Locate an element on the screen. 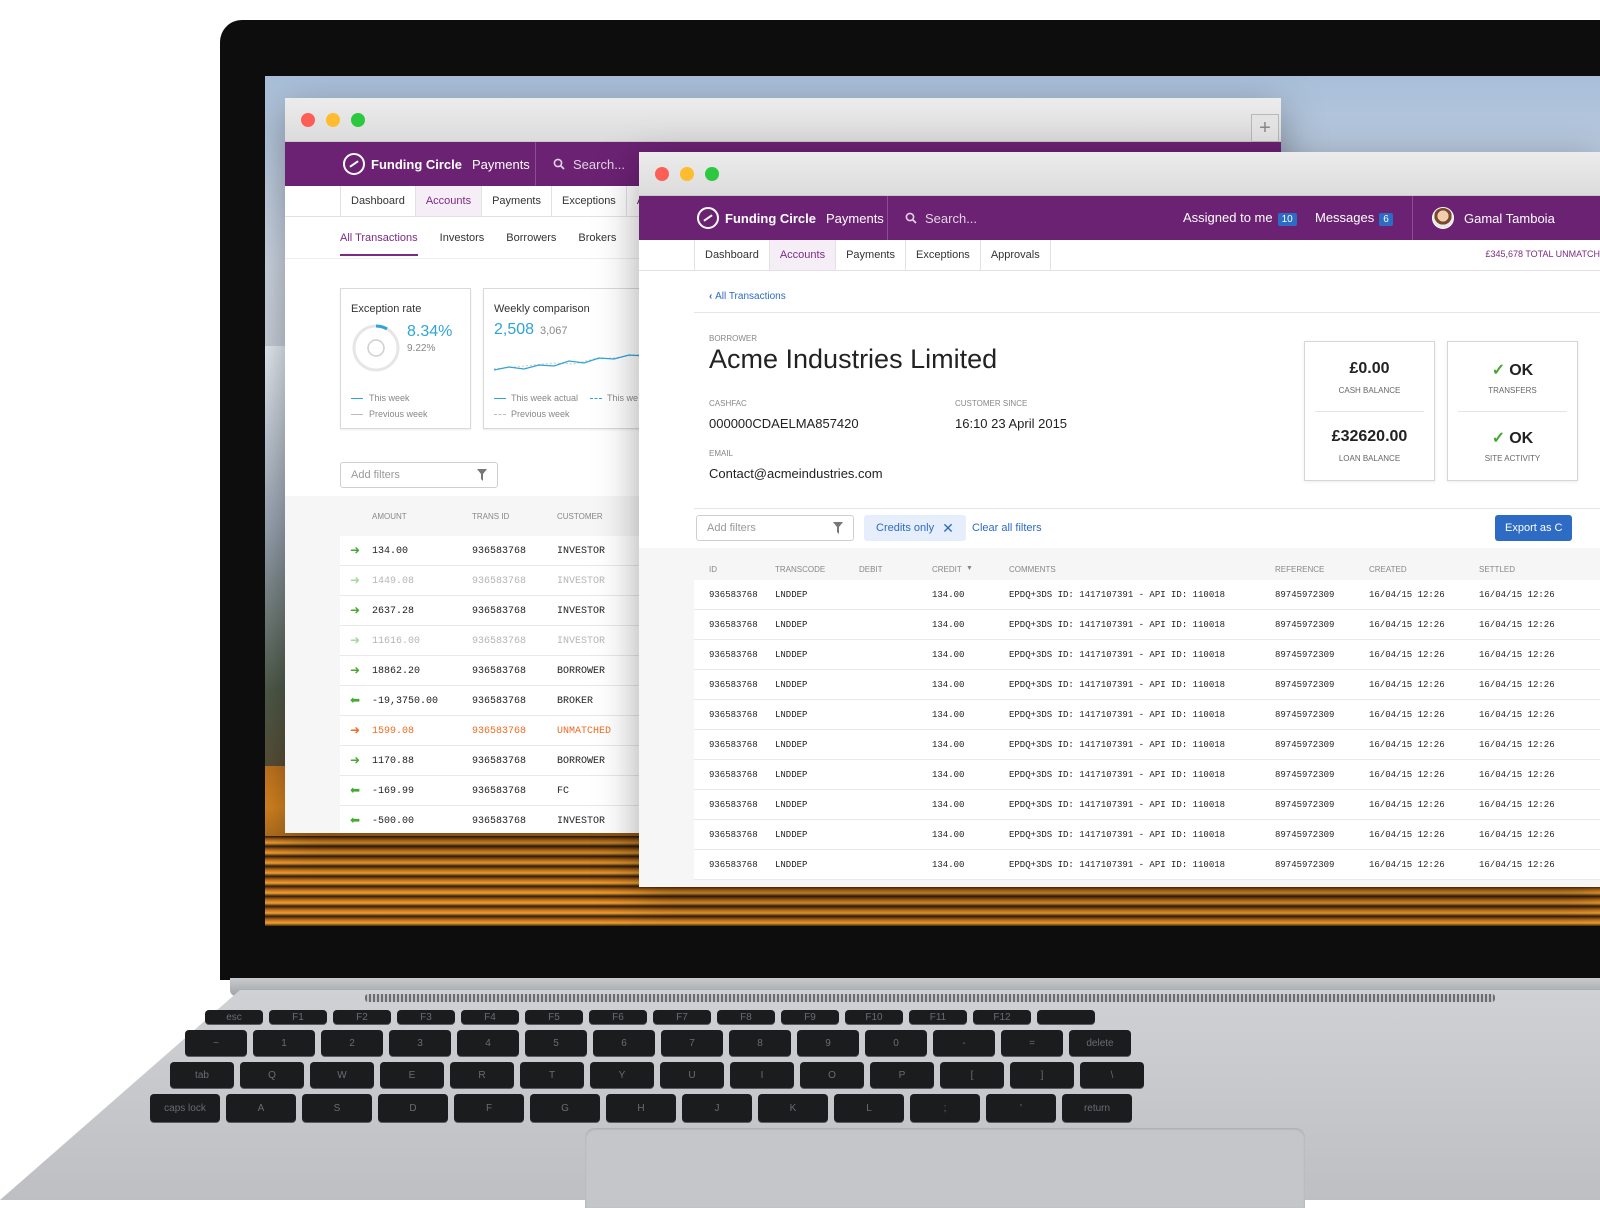  key: = is located at coordinates (1032, 1043).